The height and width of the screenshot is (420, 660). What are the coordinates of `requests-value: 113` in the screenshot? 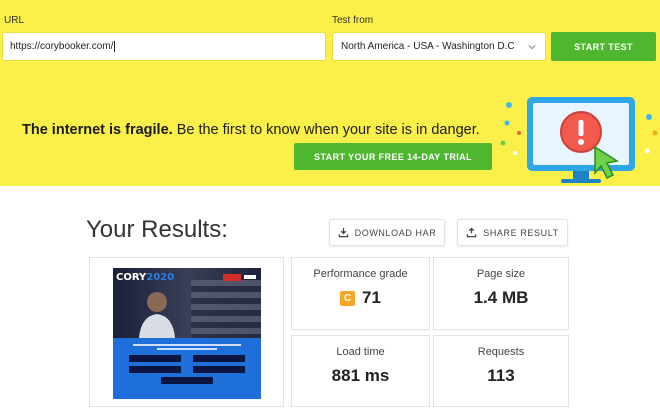 It's located at (501, 375).